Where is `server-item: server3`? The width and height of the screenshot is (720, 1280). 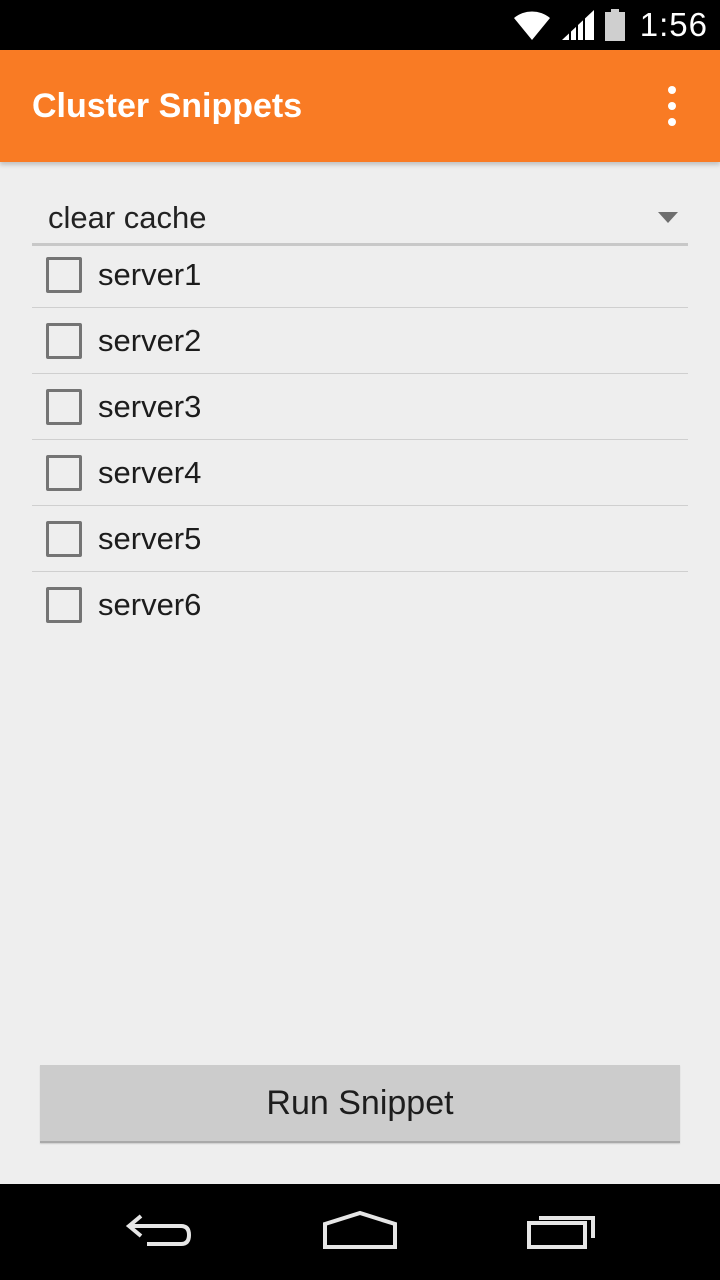
server-item: server3 is located at coordinates (360, 407).